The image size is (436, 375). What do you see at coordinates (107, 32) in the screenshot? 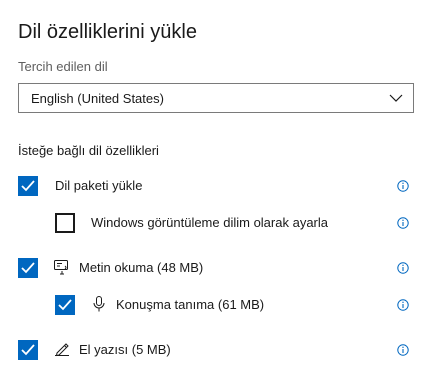
I see `page-title: Dil özelliklerini yükle` at bounding box center [107, 32].